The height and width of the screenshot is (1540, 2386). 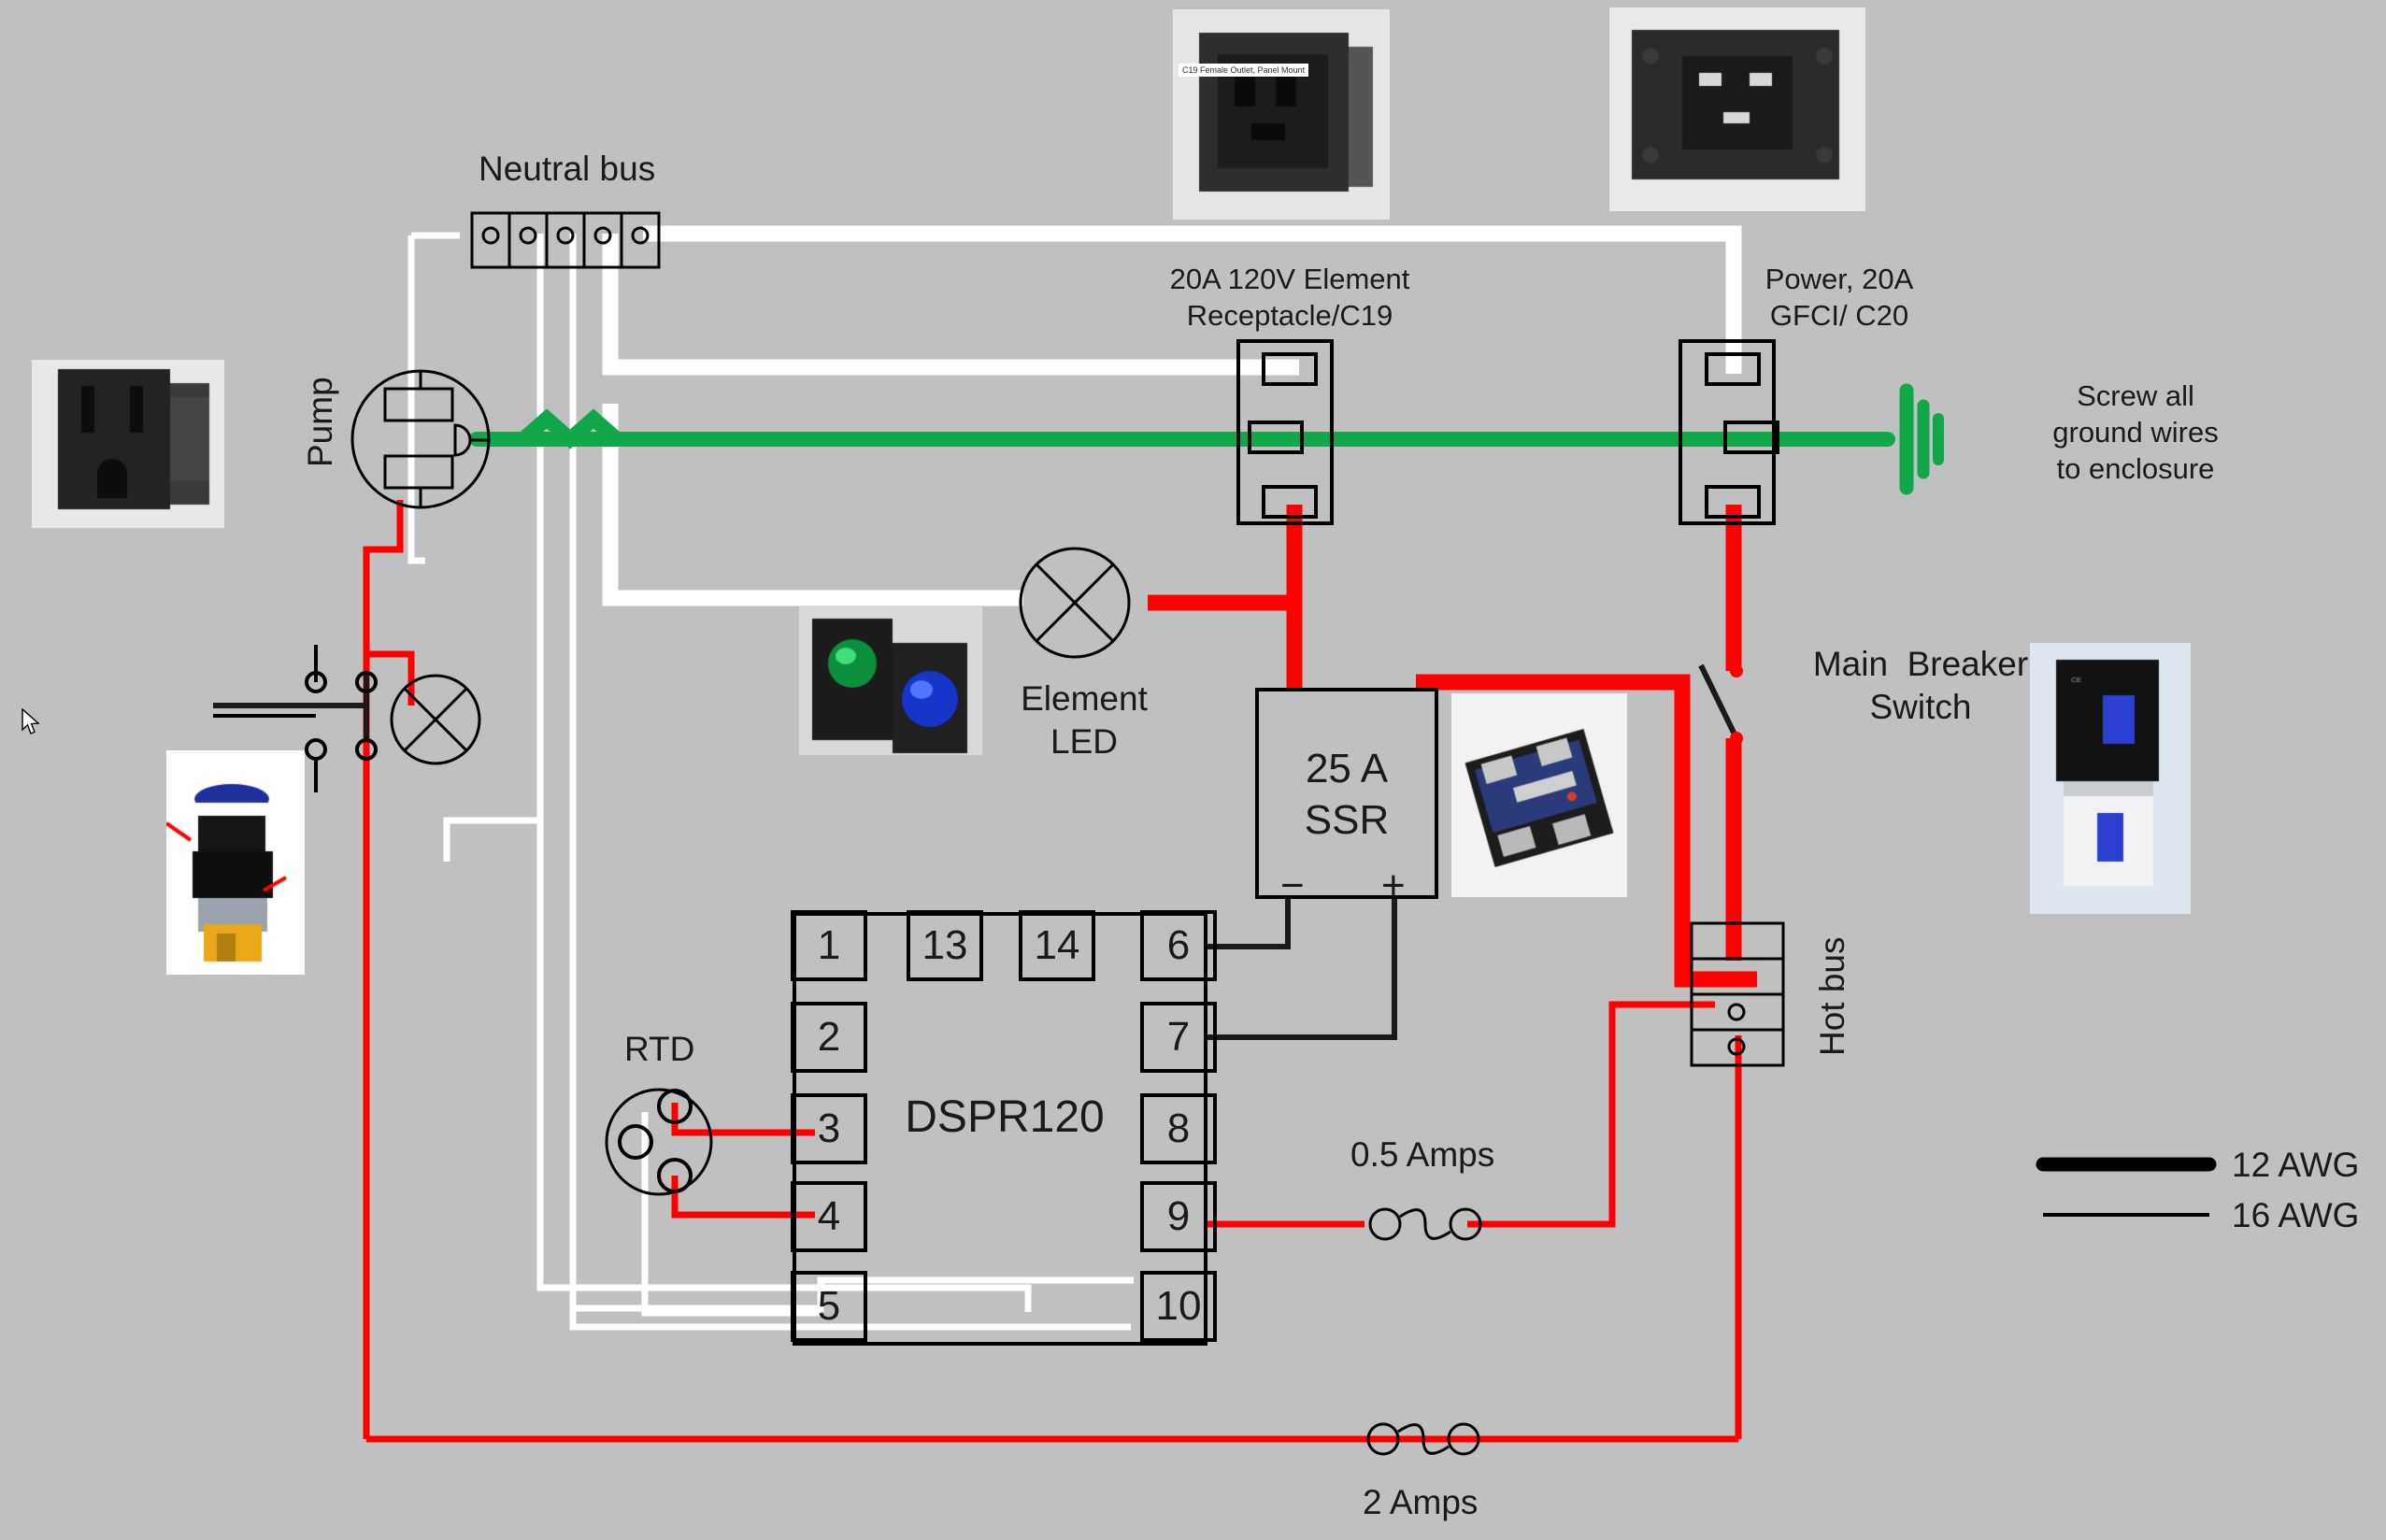 I want to click on terminal-9: 9, so click(x=1178, y=1216).